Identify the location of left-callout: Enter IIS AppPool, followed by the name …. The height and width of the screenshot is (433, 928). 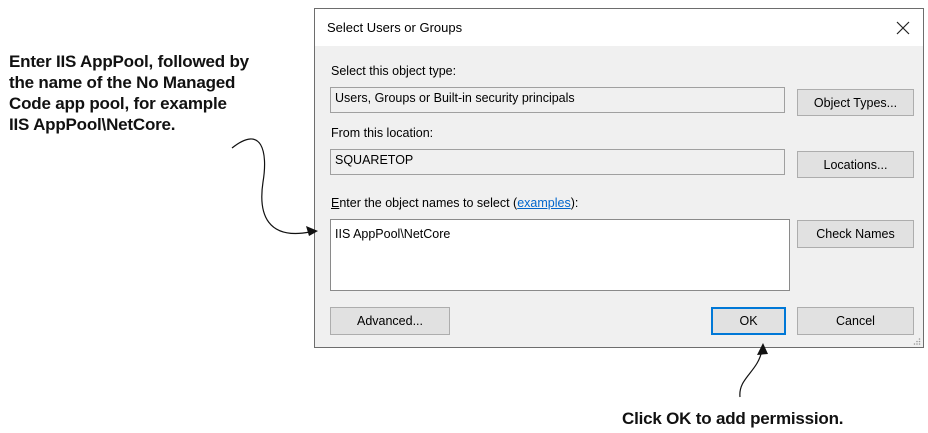
(159, 93).